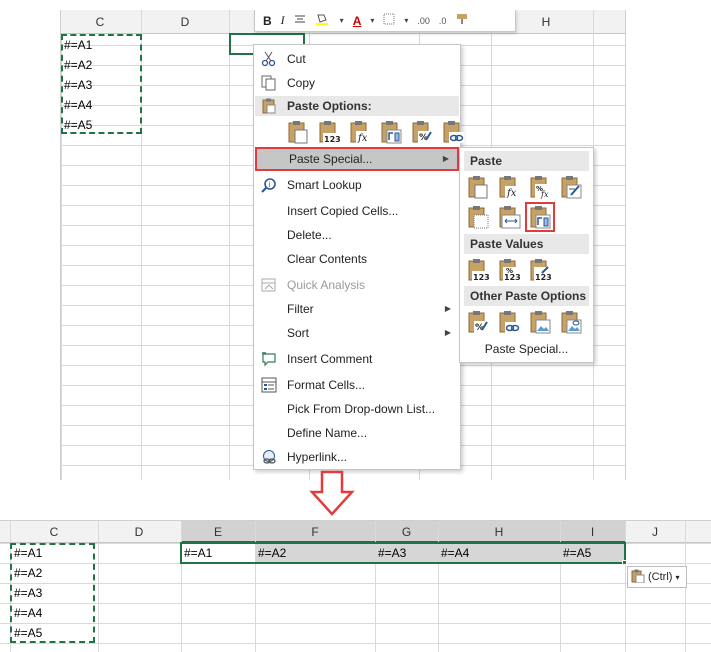  I want to click on menu-item-paste-special: Paste Special... ▶, so click(357, 159).